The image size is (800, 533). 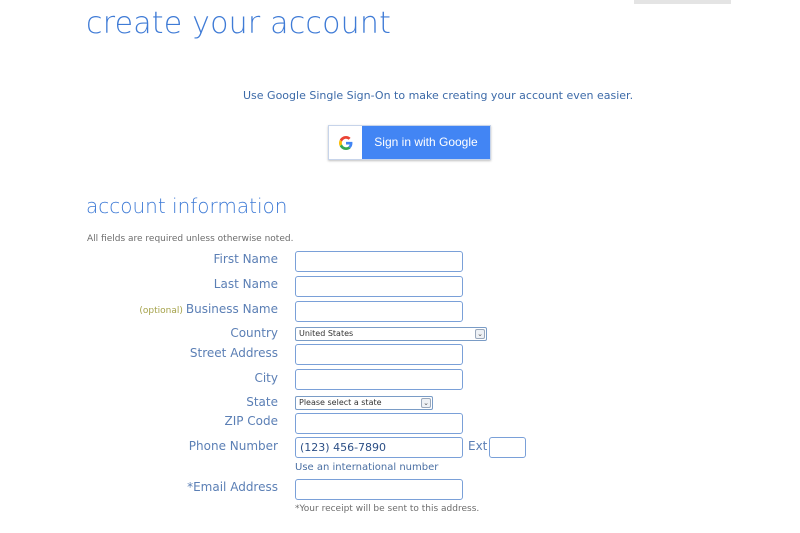 I want to click on google-g-icon, so click(x=345, y=142).